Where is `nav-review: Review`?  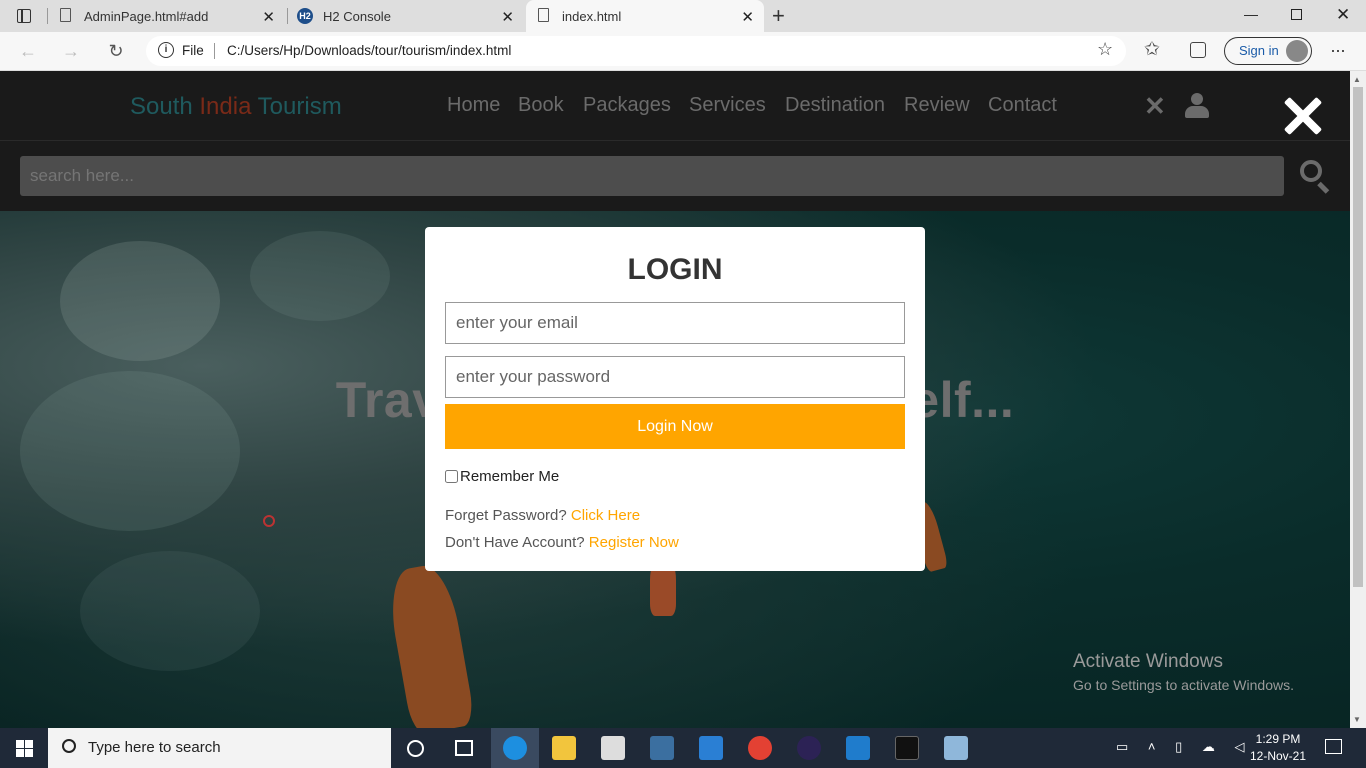 nav-review: Review is located at coordinates (937, 105).